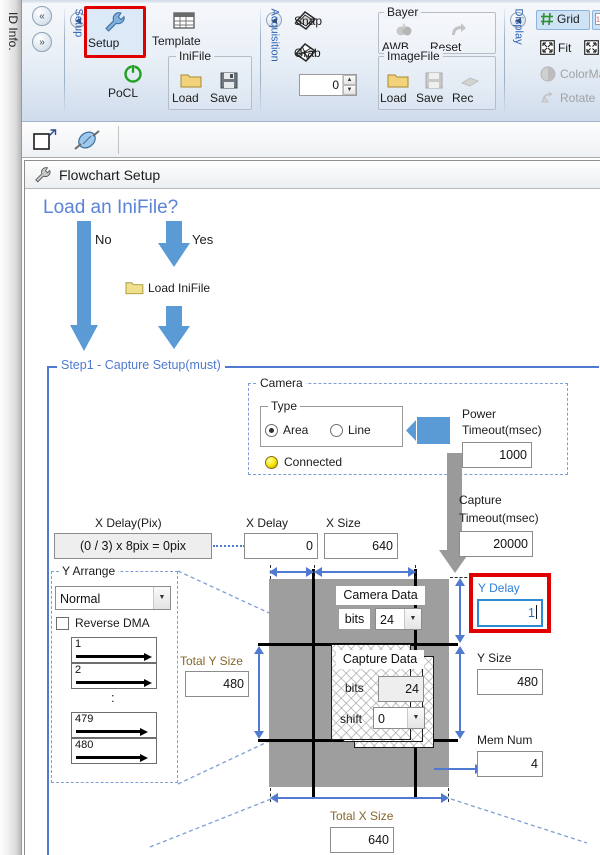 The height and width of the screenshot is (855, 600). What do you see at coordinates (568, 19) in the screenshot?
I see `grid-button-label: Grid` at bounding box center [568, 19].